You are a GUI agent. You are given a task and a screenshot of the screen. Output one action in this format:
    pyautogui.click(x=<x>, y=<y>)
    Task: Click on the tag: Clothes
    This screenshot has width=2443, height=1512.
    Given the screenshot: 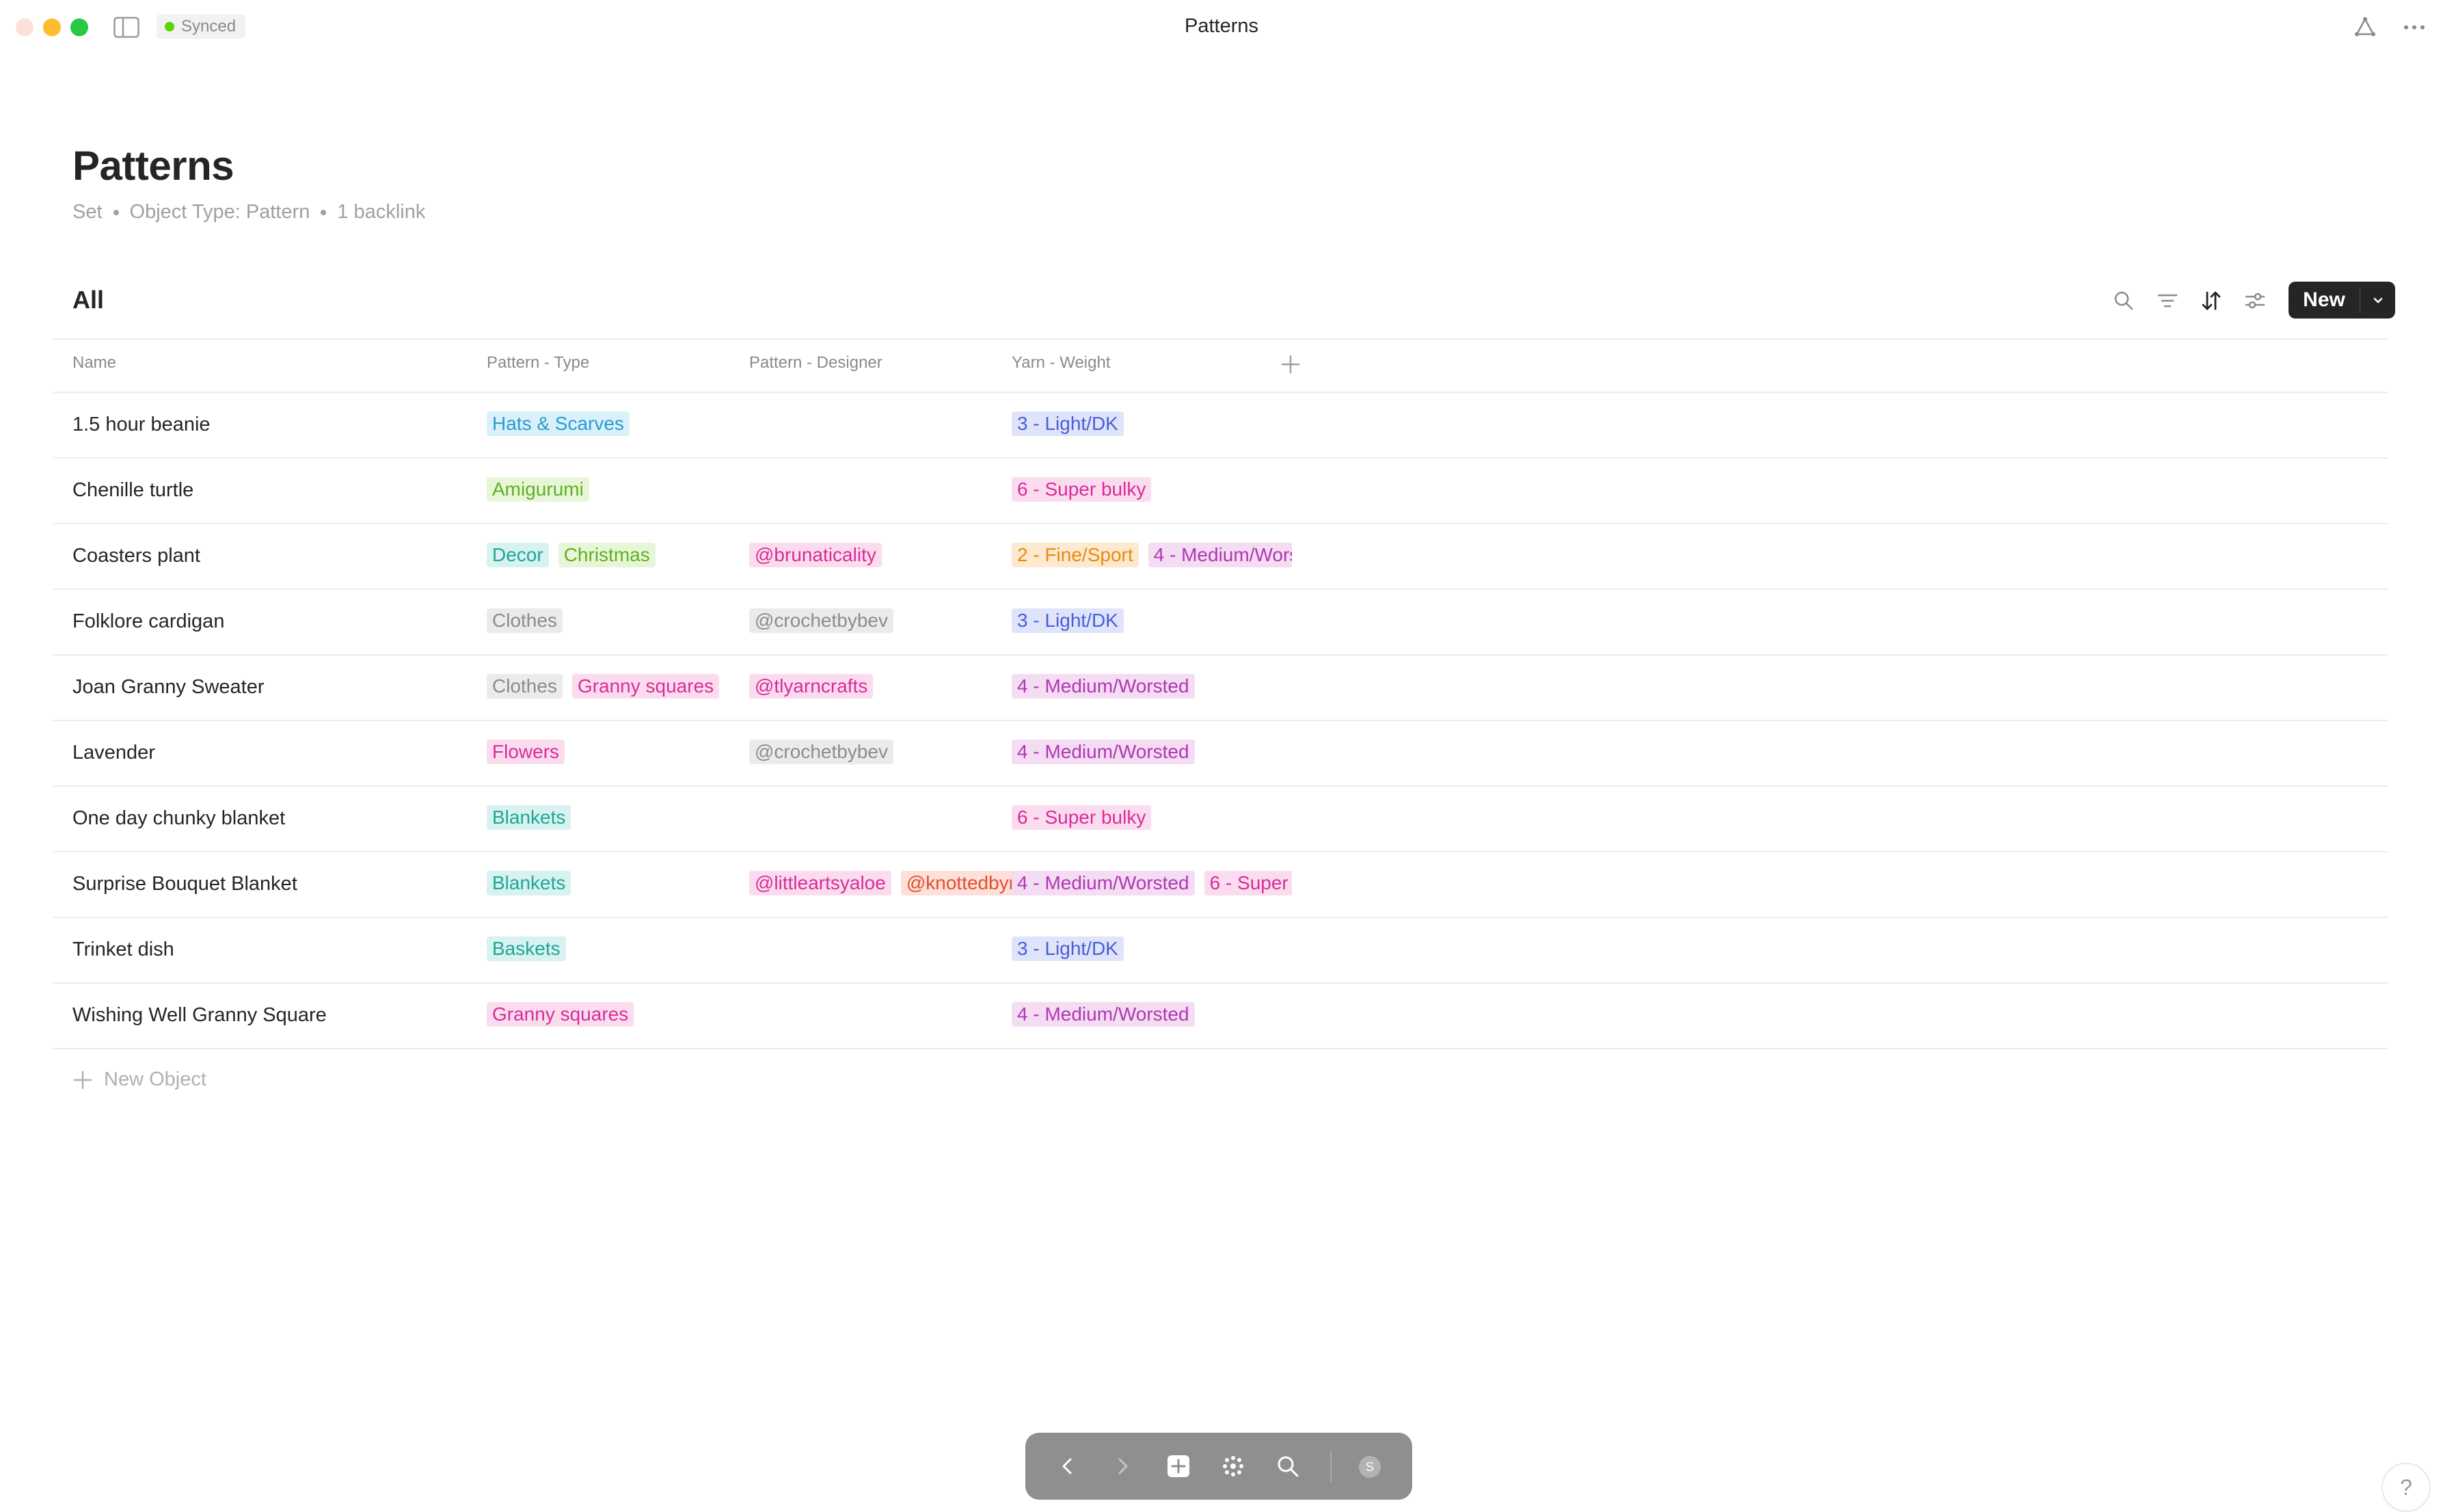 What is the action you would take?
    pyautogui.click(x=525, y=620)
    